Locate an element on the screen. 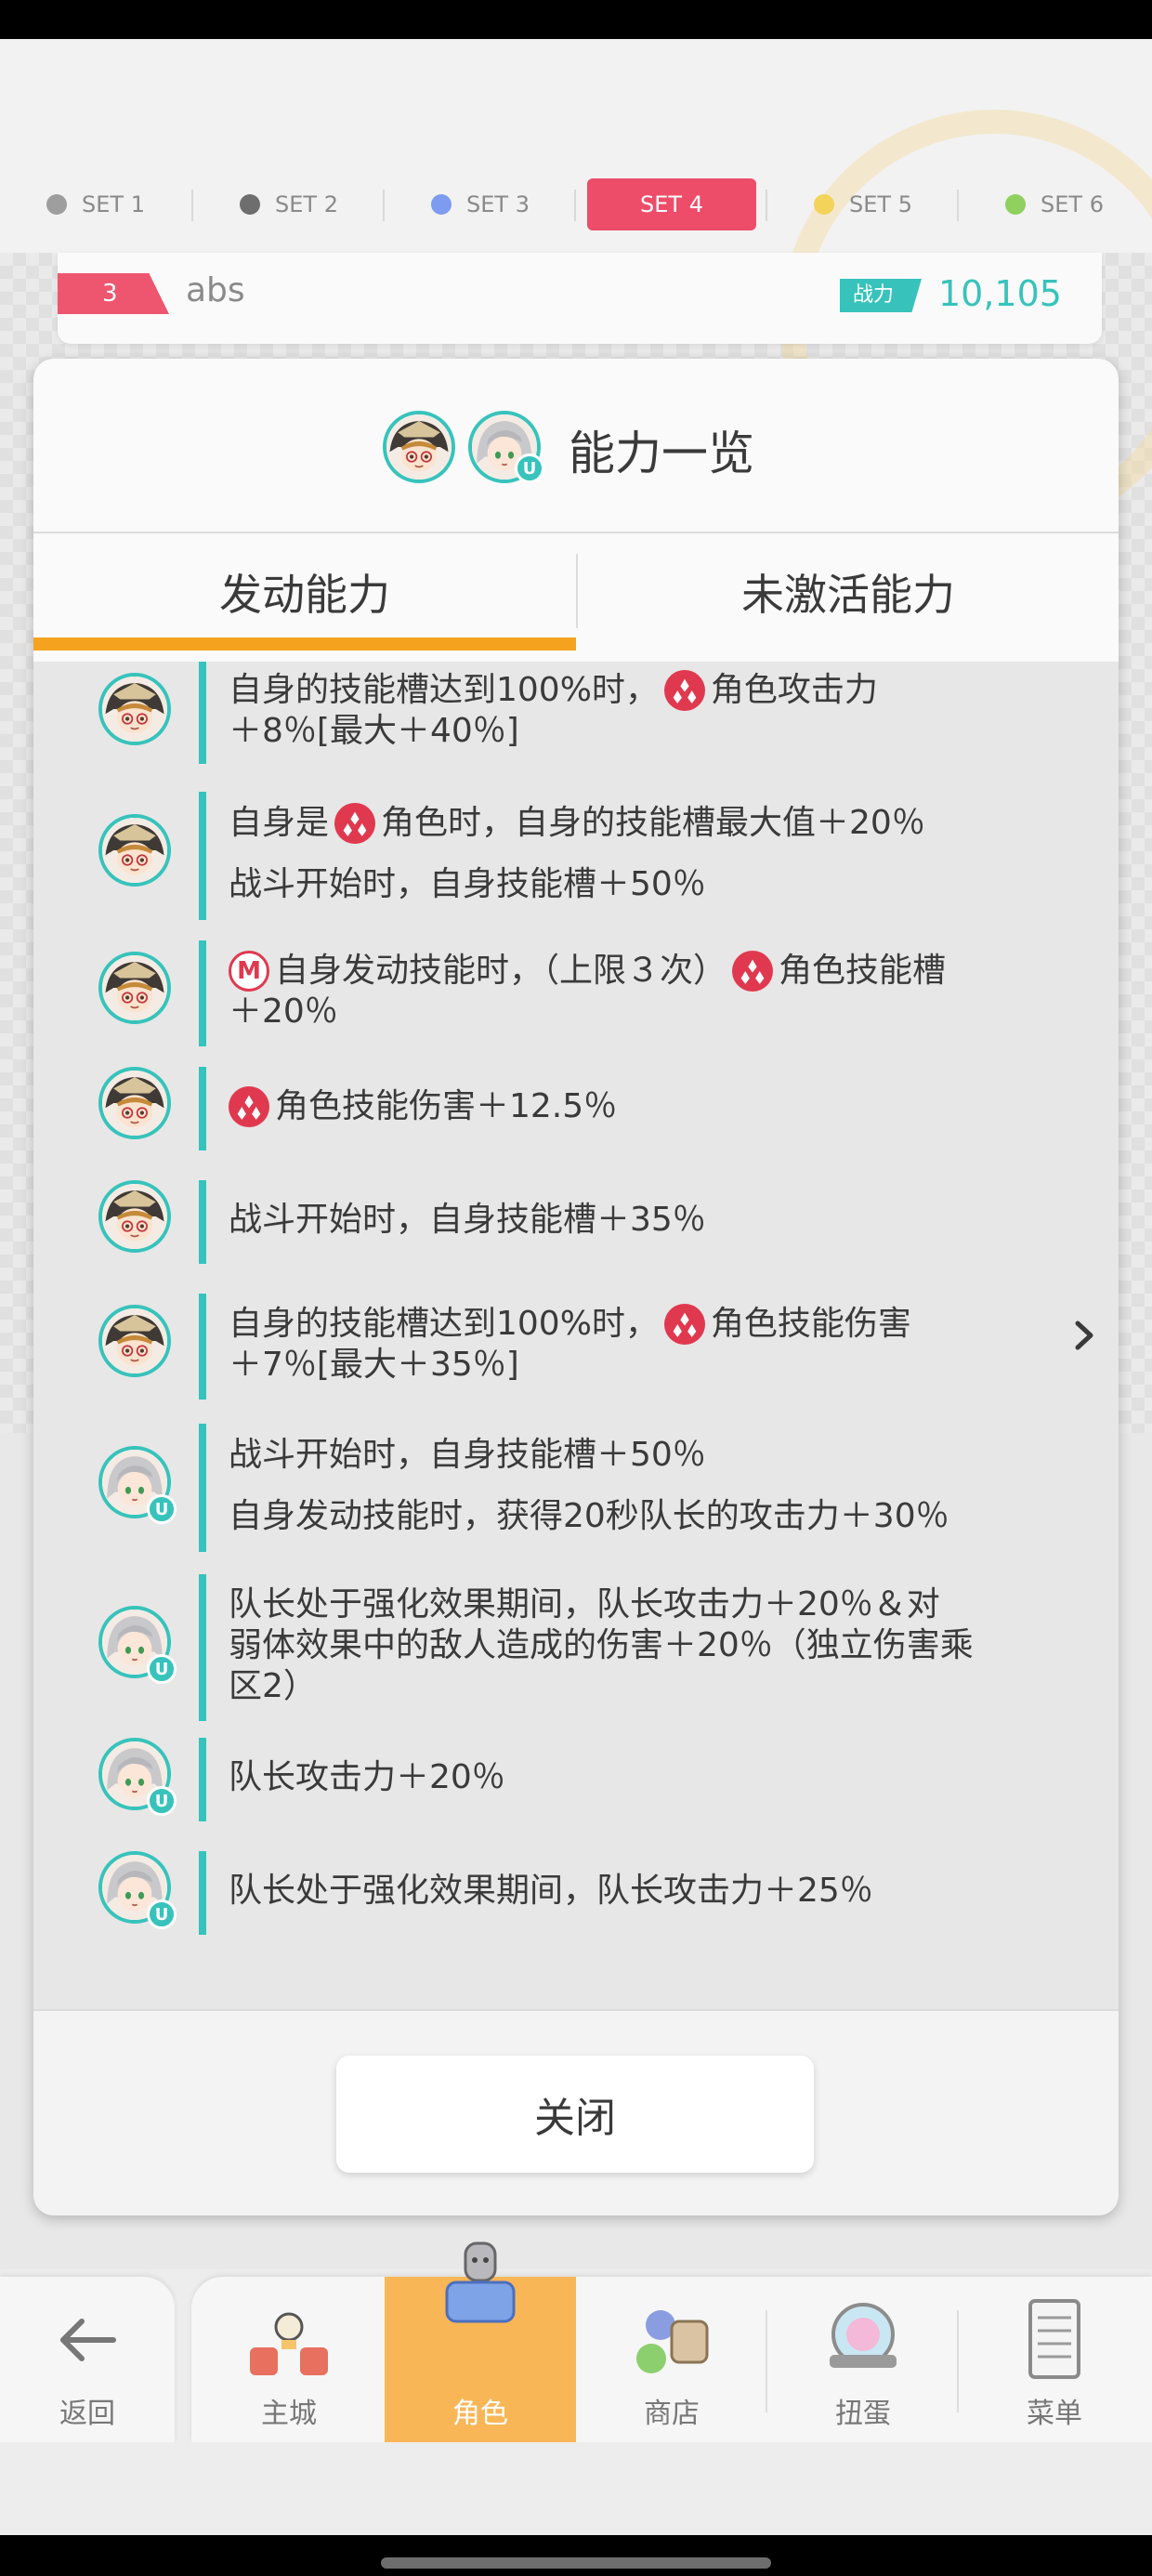 The image size is (1152, 2576). ability-line: 自身发动技能时，获得20秒队长的攻击力＋30％ is located at coordinates (647, 1516).